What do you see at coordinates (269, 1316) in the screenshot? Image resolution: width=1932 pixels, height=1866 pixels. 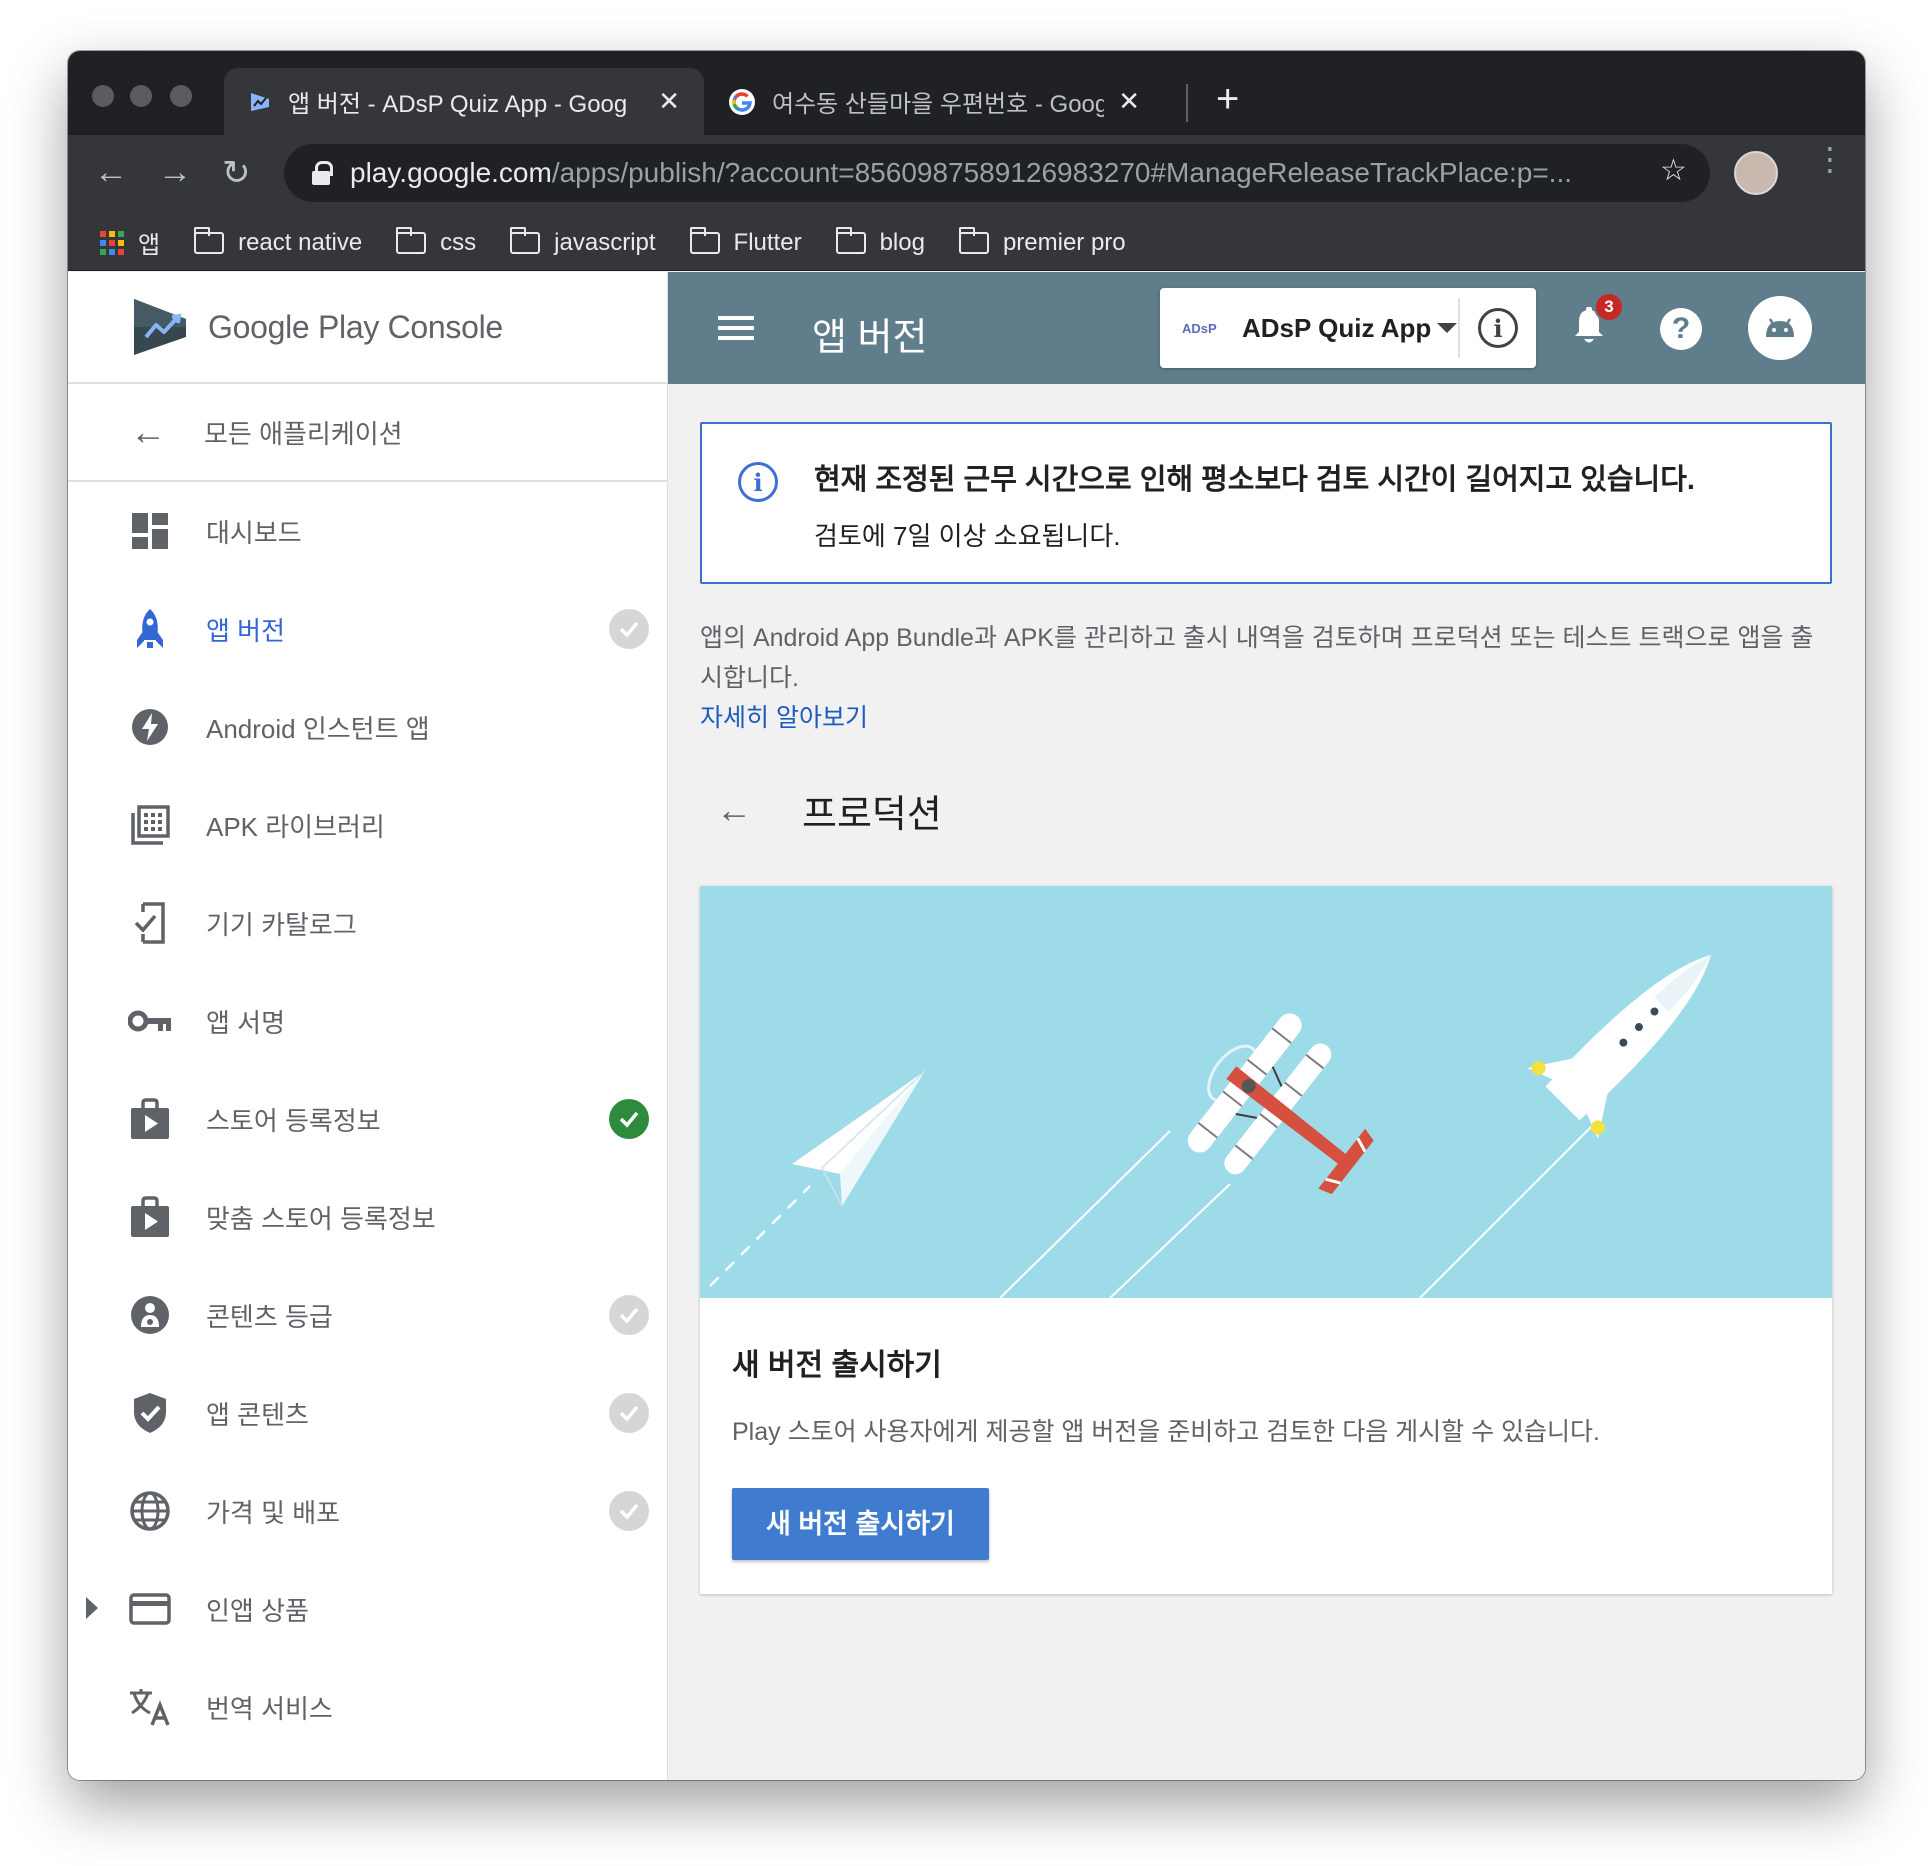 I see `sidebar-item-label: 콘텐츠 등급` at bounding box center [269, 1316].